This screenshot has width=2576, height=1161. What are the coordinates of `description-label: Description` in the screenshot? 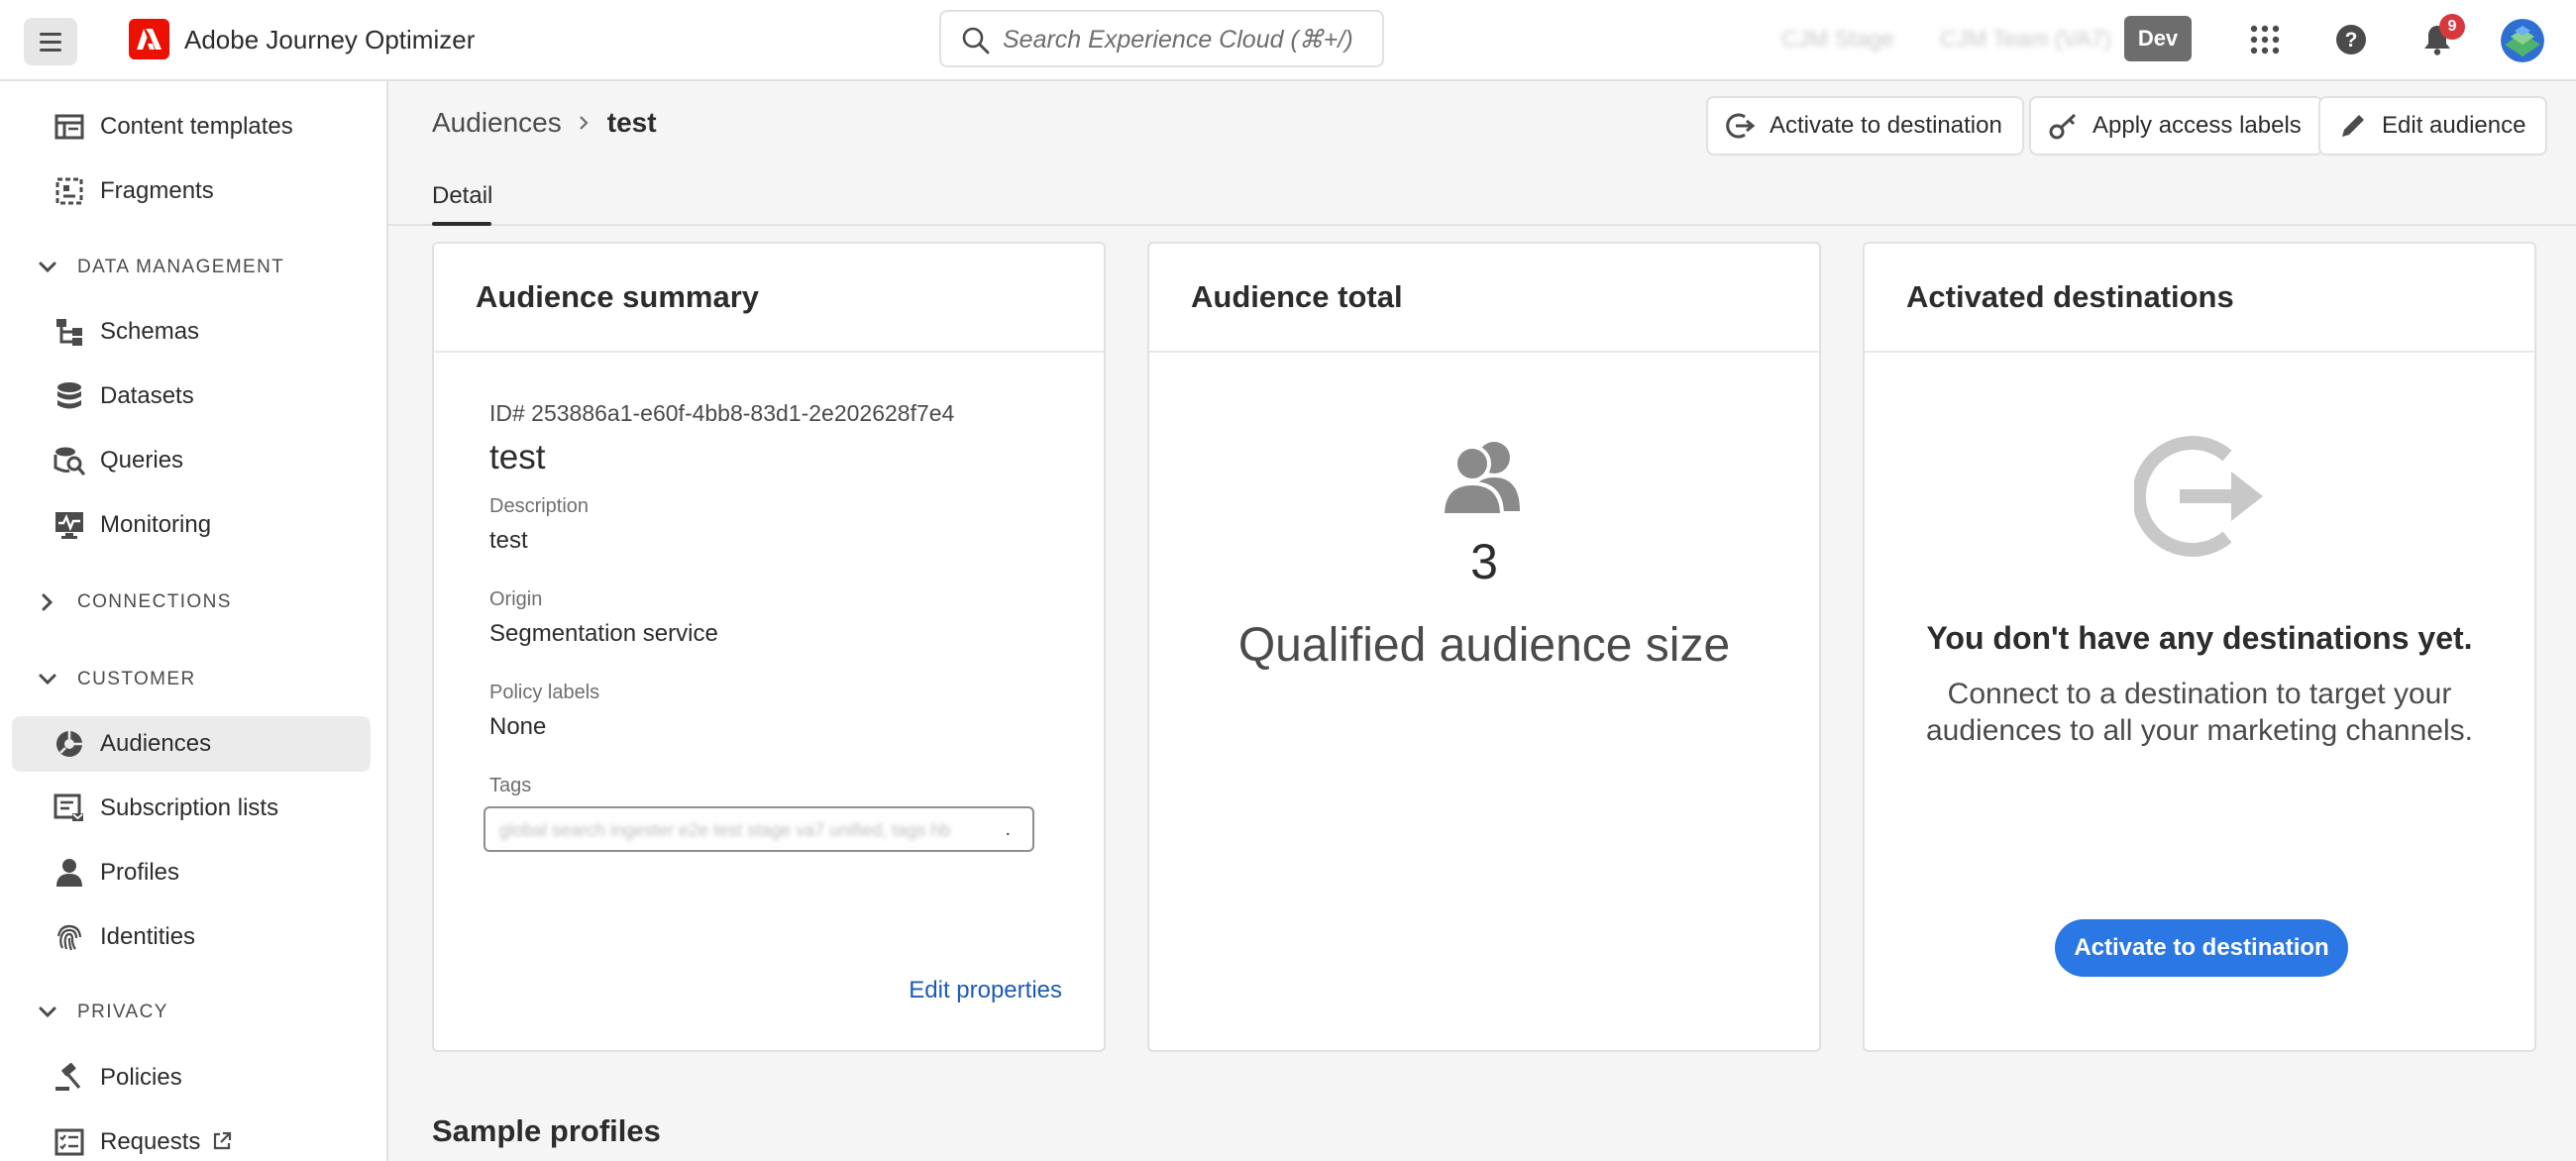 It's located at (539, 506).